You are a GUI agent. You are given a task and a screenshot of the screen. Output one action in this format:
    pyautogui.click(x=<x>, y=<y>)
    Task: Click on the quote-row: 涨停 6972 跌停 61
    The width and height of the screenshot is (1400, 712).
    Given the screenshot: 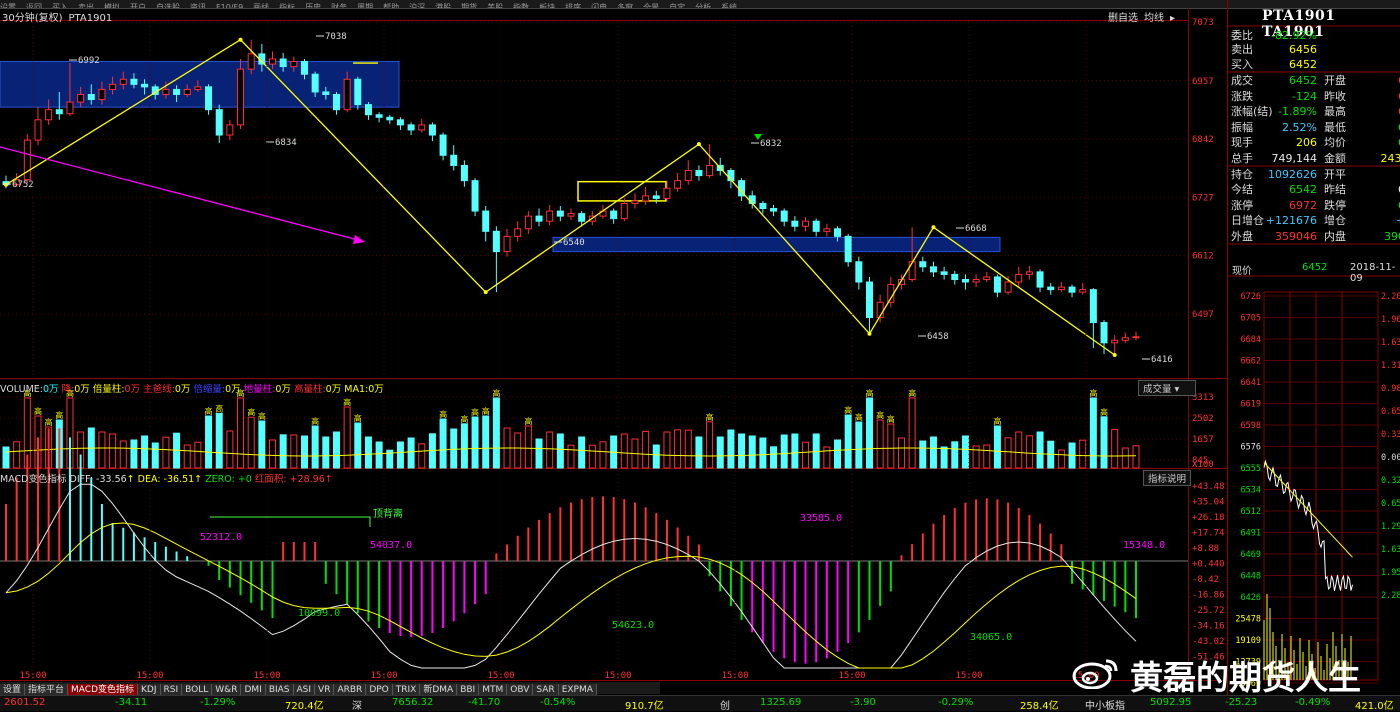 What is the action you would take?
    pyautogui.click(x=1315, y=206)
    